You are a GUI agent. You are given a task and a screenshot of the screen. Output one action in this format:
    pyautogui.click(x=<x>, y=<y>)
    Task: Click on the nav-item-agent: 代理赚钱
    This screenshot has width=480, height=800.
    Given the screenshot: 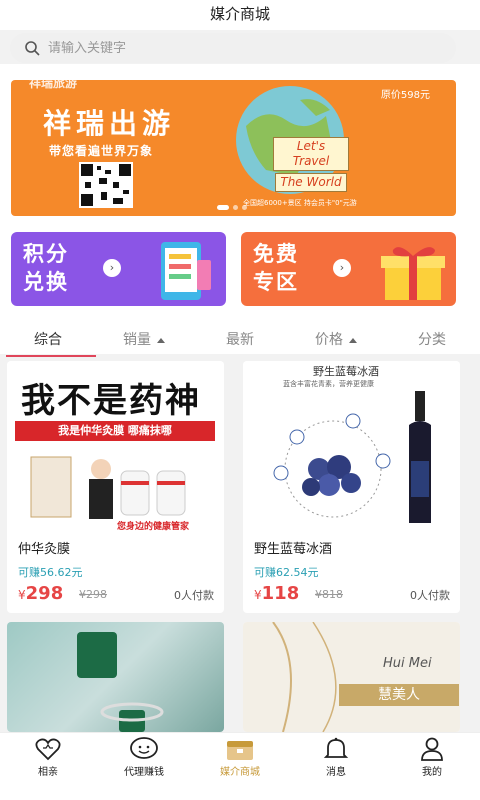 What is the action you would take?
    pyautogui.click(x=144, y=756)
    